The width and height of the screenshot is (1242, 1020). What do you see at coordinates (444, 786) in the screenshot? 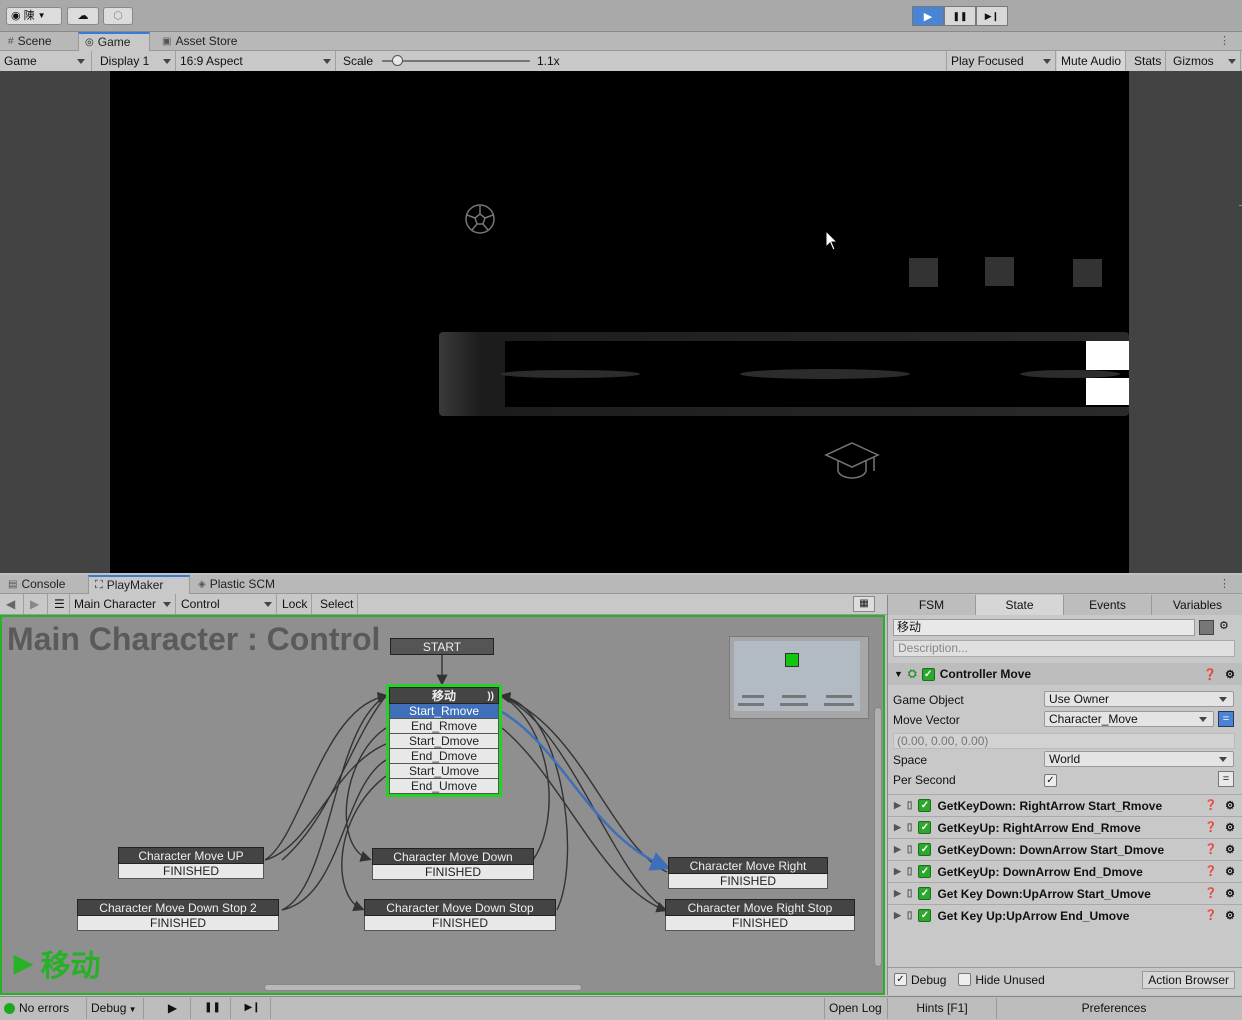
I see `state-event-row: End_Umove` at bounding box center [444, 786].